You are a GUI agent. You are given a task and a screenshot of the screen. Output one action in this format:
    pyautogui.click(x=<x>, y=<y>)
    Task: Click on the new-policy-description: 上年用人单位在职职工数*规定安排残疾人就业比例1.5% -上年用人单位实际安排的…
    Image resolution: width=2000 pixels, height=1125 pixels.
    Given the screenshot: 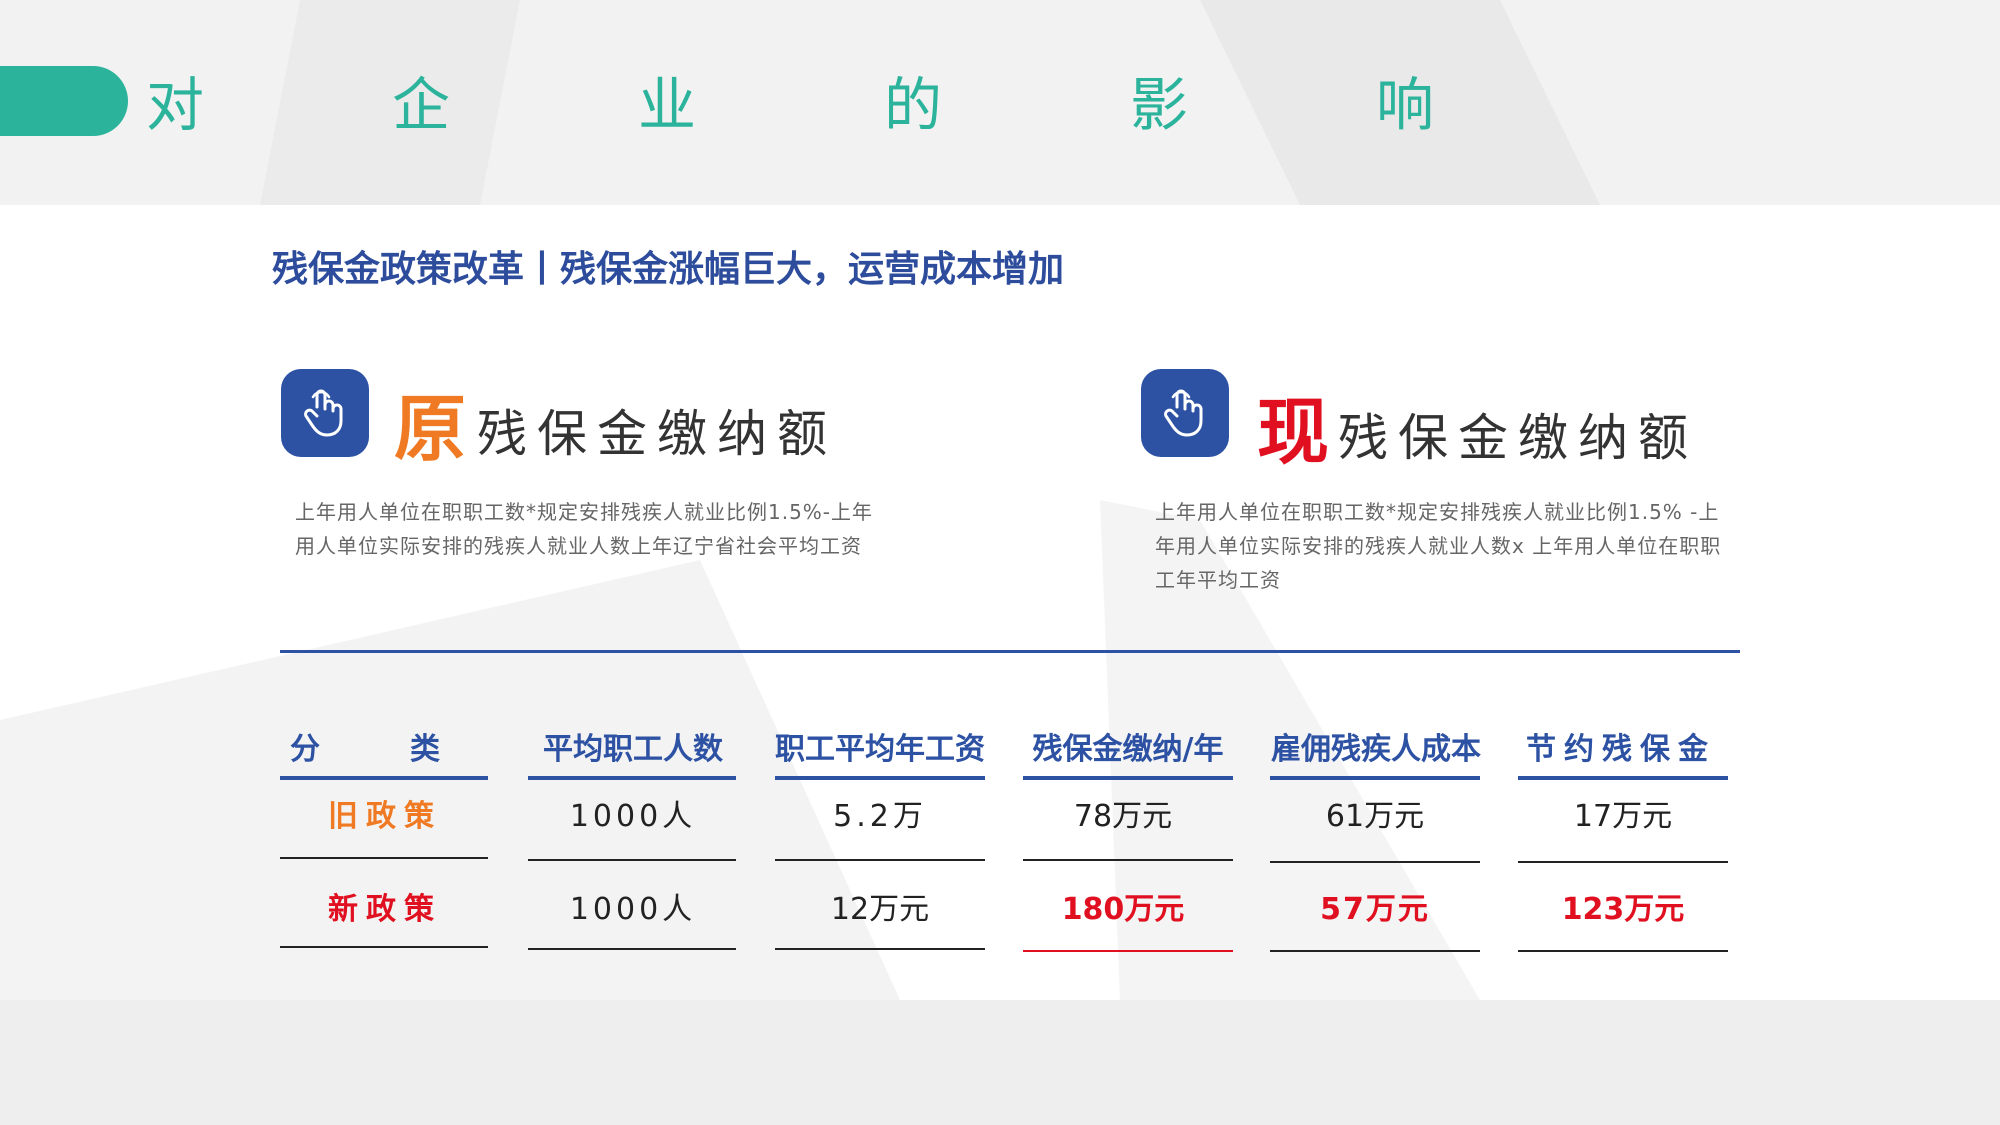 What is the action you would take?
    pyautogui.click(x=1438, y=546)
    